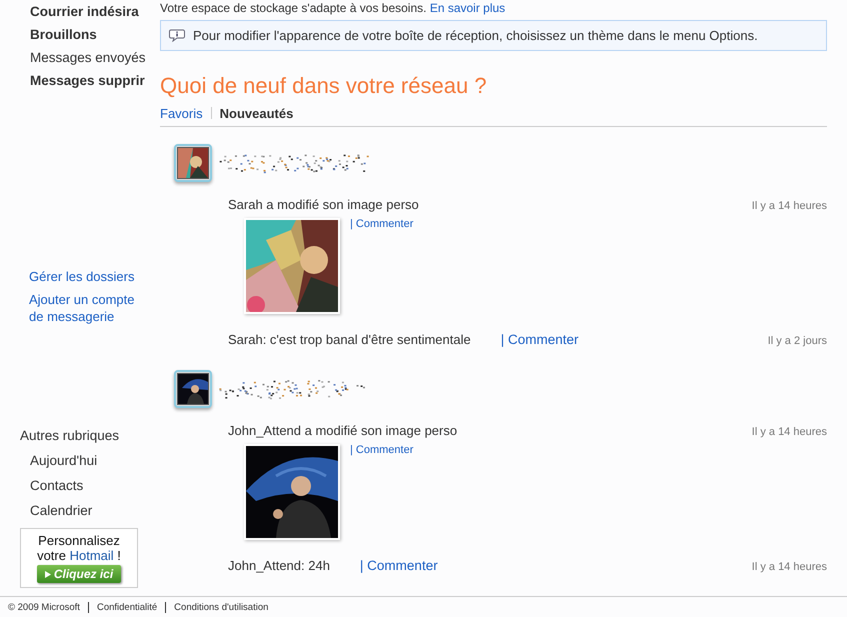 Image resolution: width=847 pixels, height=617 pixels. I want to click on activity-text: Sarah a modifié son image perso, so click(323, 204).